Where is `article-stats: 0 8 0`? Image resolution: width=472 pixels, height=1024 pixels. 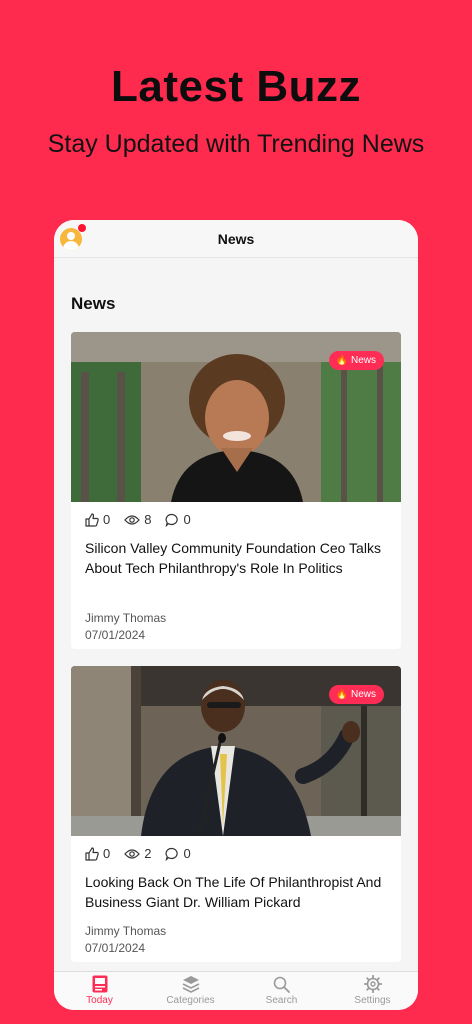
article-stats: 0 8 0 is located at coordinates (138, 519).